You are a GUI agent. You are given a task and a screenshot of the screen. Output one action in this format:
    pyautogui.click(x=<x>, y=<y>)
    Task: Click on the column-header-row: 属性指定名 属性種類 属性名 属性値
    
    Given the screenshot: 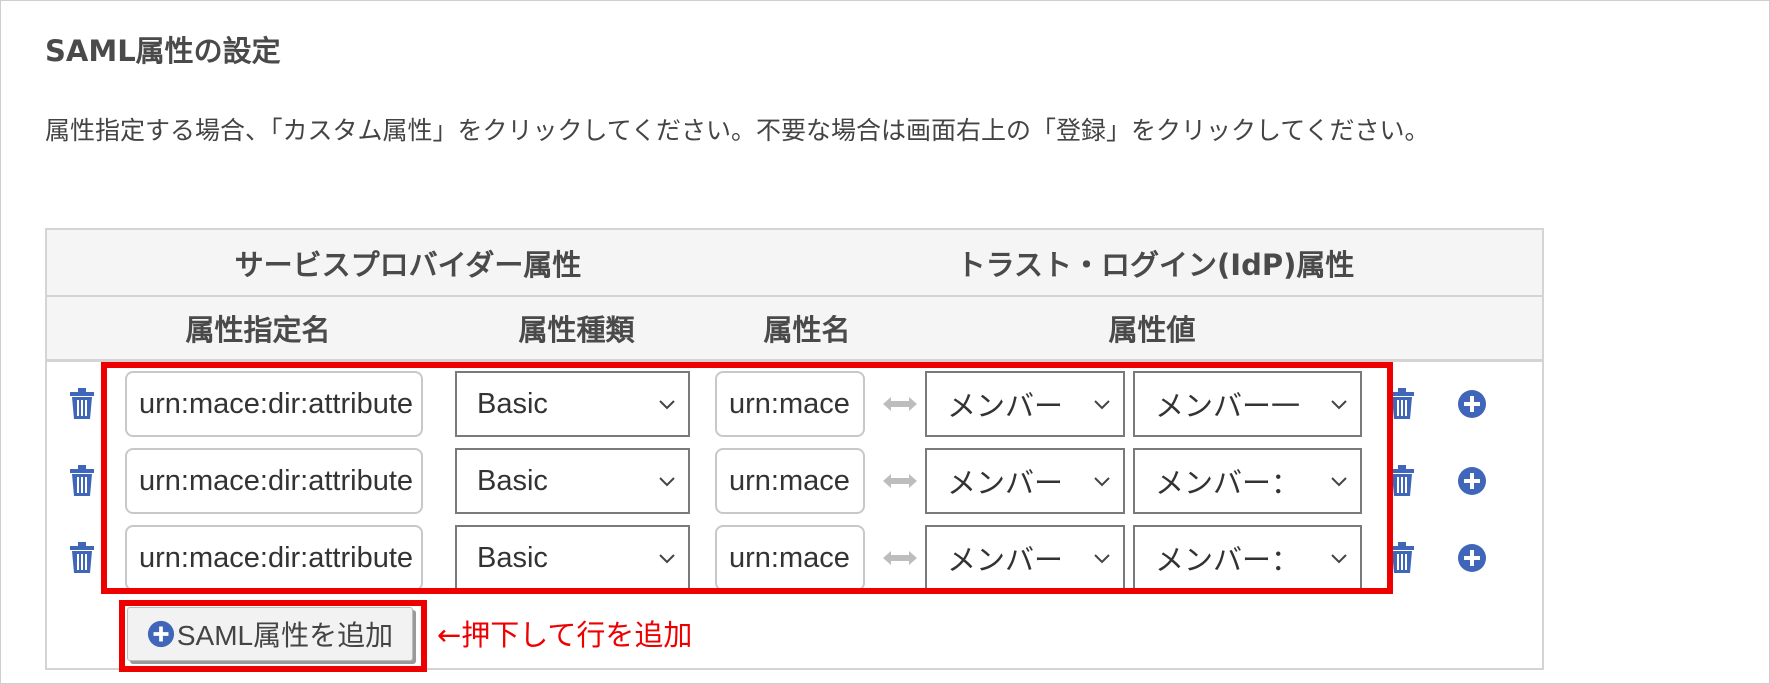 What is the action you would take?
    pyautogui.click(x=794, y=329)
    